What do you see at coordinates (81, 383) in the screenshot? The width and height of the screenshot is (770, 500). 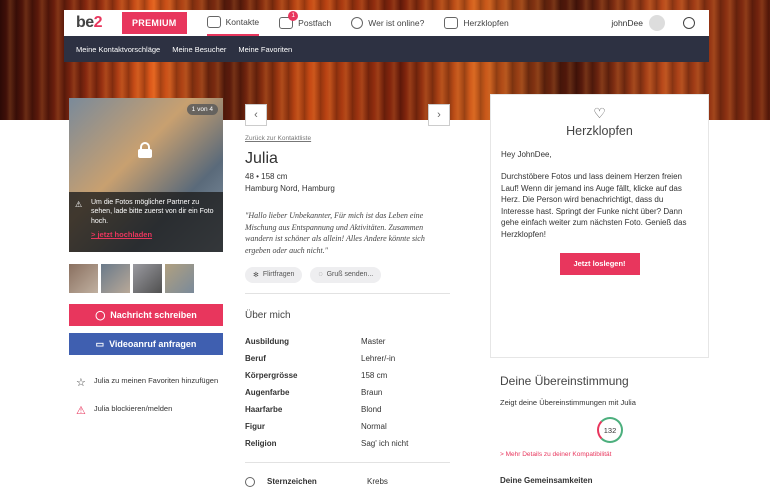 I see `star-icon: ☆` at bounding box center [81, 383].